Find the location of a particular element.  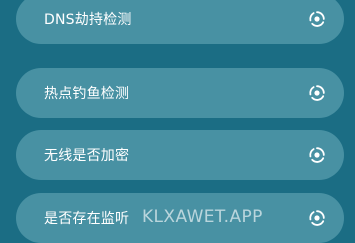

check-item-label: 无线是否加密 is located at coordinates (87, 156).